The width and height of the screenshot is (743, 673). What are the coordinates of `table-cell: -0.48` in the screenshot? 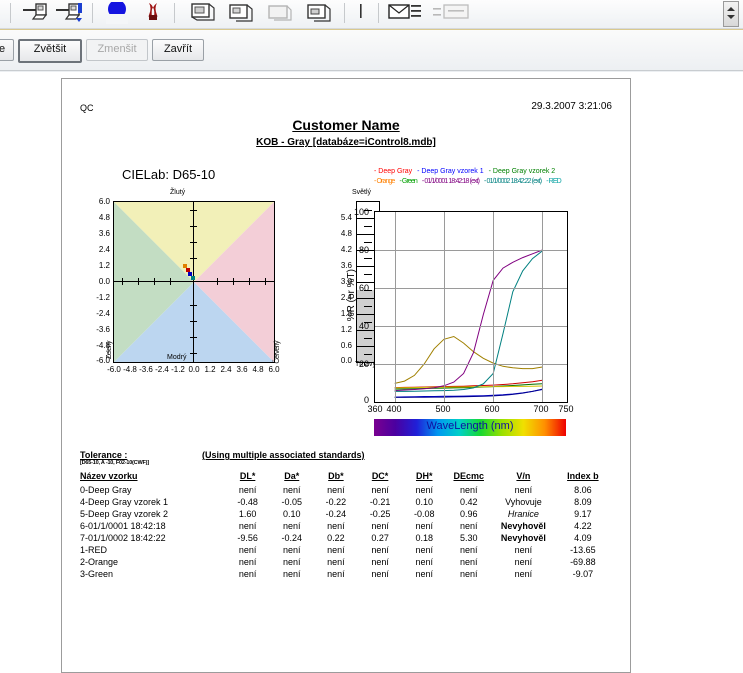 It's located at (247, 502).